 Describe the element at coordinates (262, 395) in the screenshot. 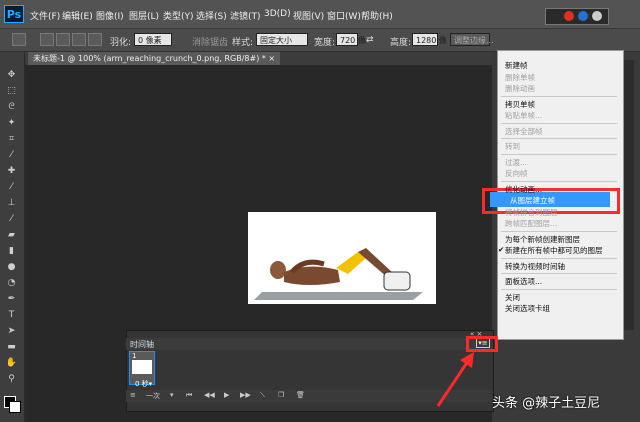

I see `tween-icon: ⟍` at that location.